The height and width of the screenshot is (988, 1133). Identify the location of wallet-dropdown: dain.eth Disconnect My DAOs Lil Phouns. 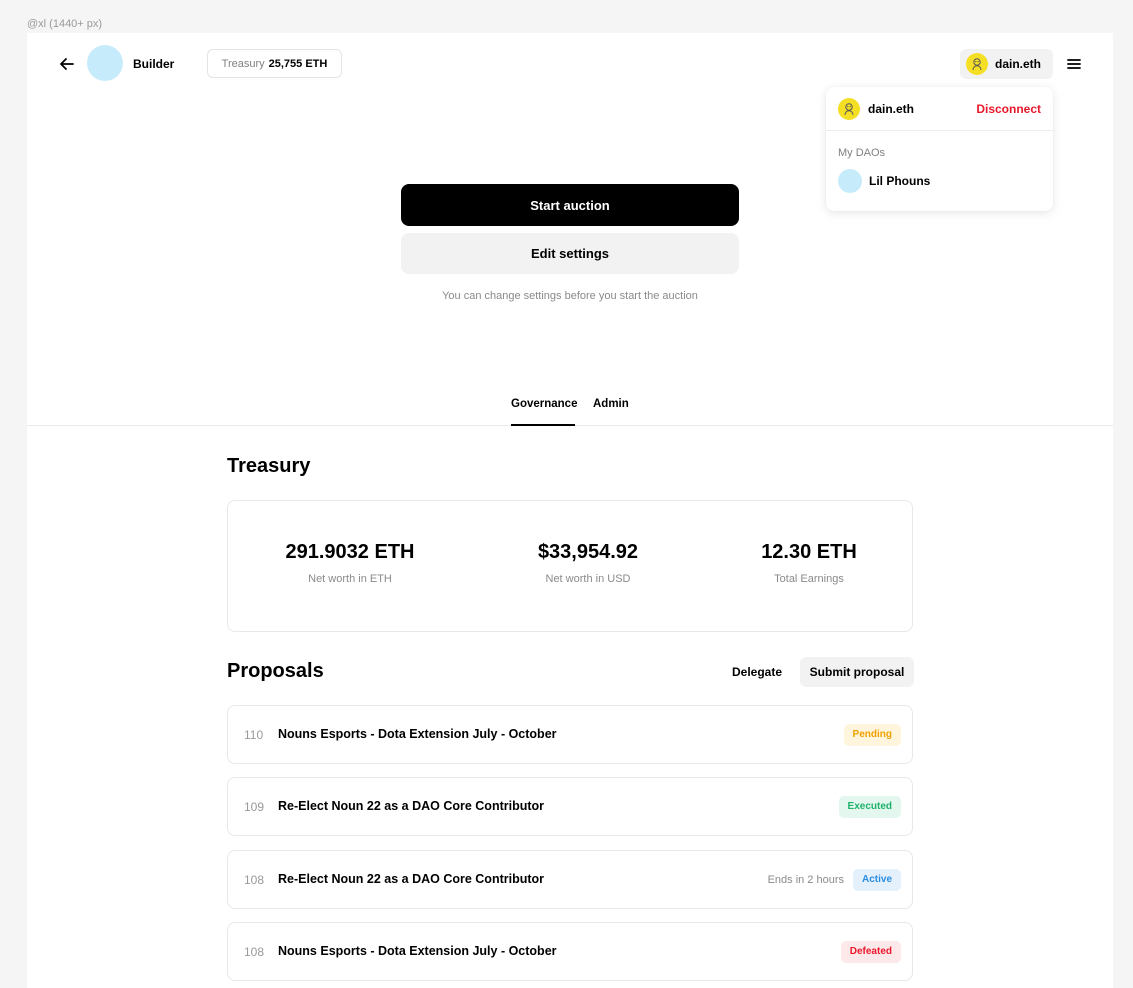
(939, 149).